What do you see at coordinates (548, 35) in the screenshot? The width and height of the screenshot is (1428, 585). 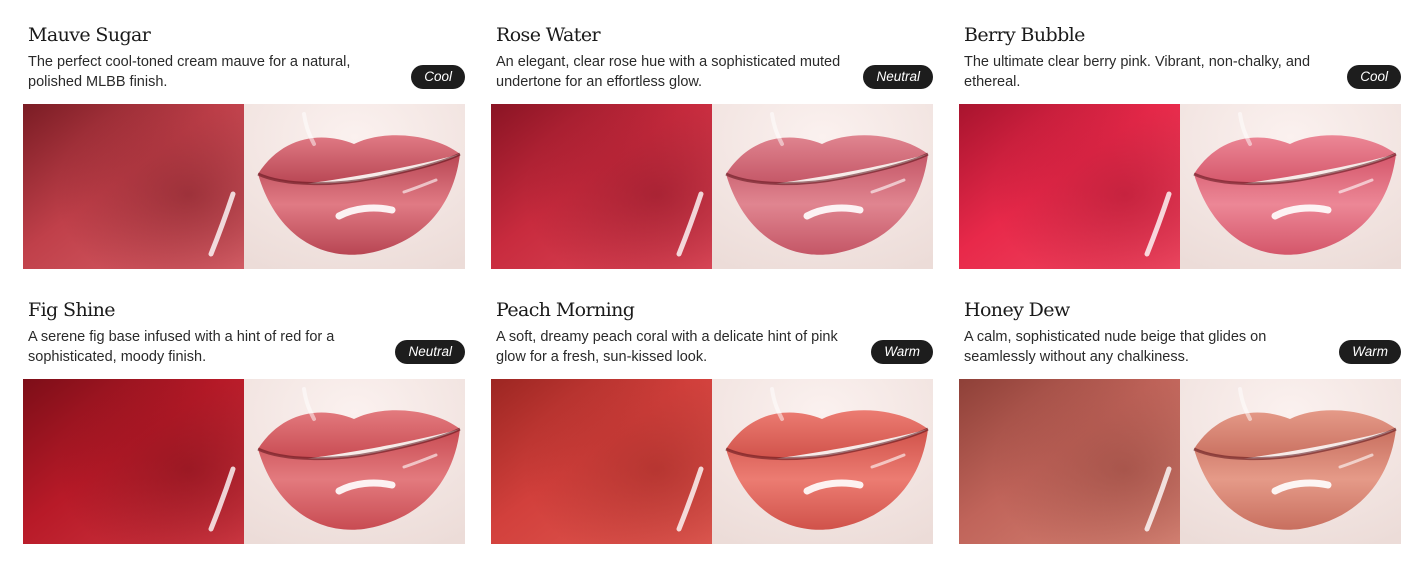 I see `shade-name: Rose Water` at bounding box center [548, 35].